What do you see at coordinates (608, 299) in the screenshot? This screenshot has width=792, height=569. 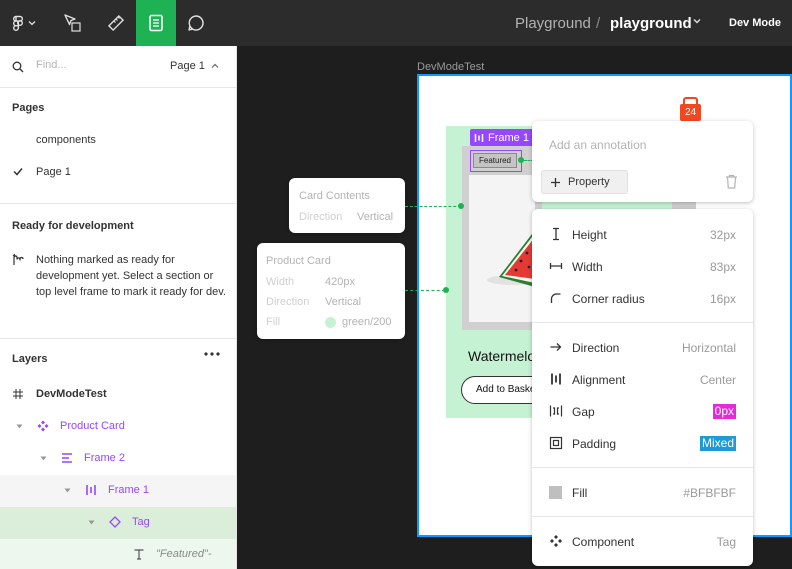 I see `property-label: Corner radius` at bounding box center [608, 299].